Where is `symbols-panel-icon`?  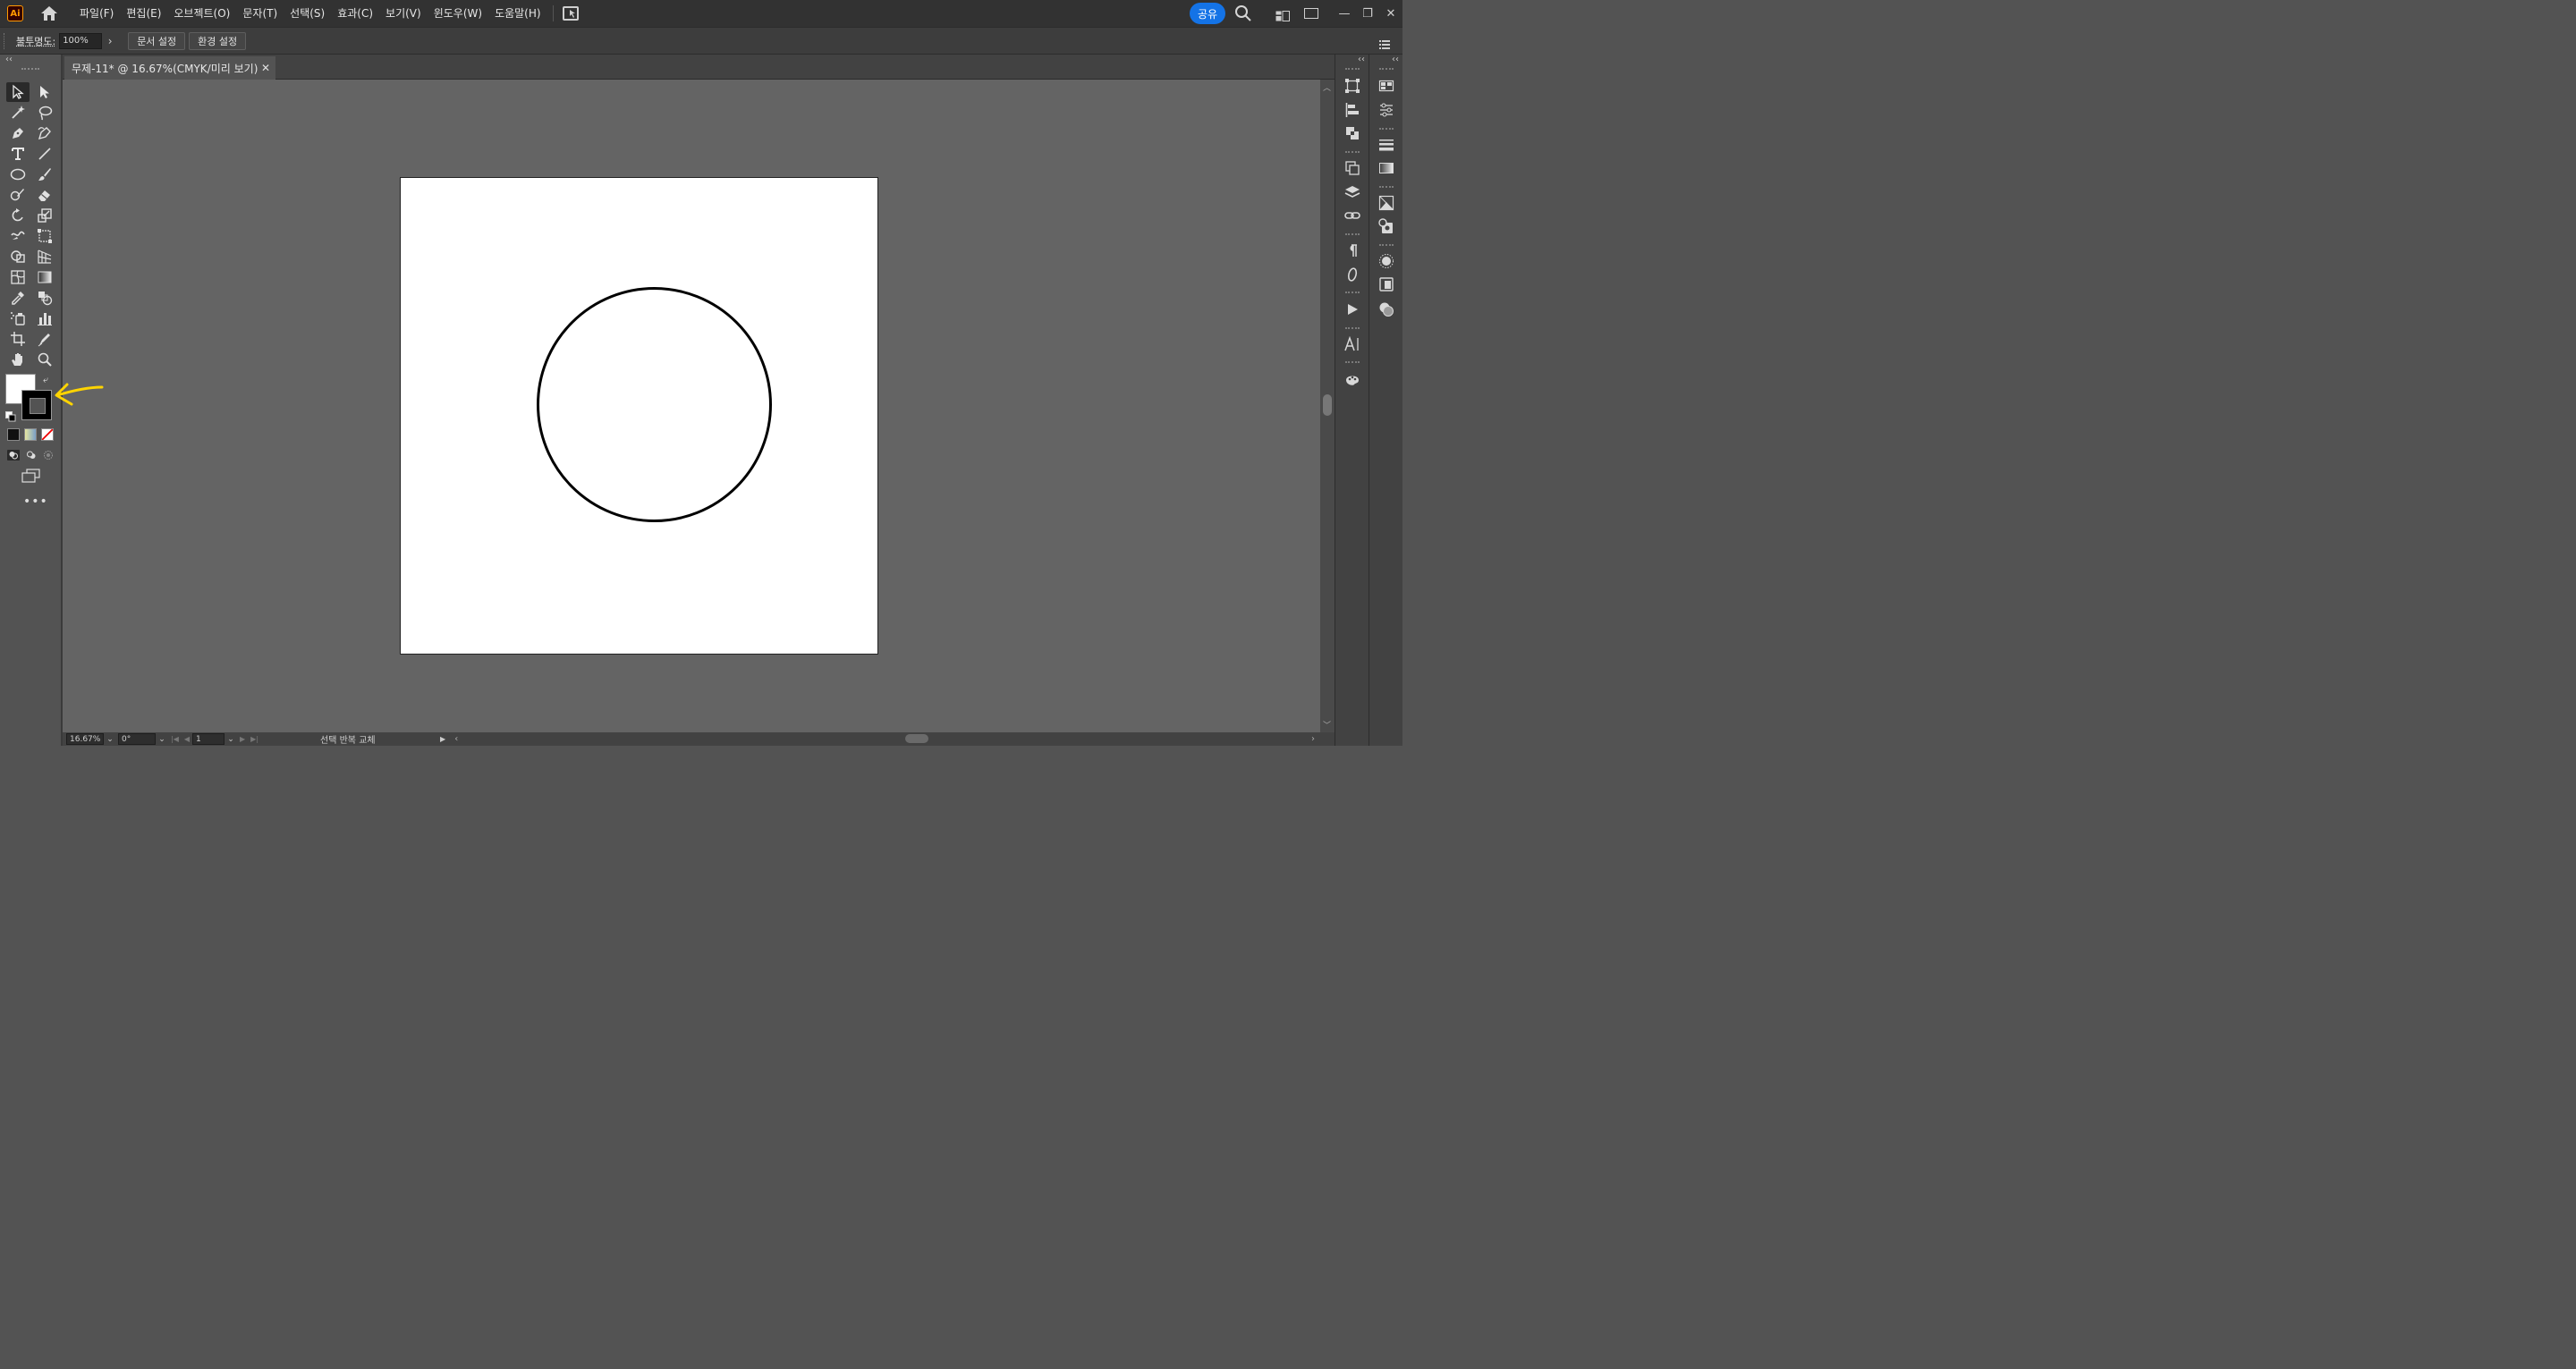 symbols-panel-icon is located at coordinates (1386, 226).